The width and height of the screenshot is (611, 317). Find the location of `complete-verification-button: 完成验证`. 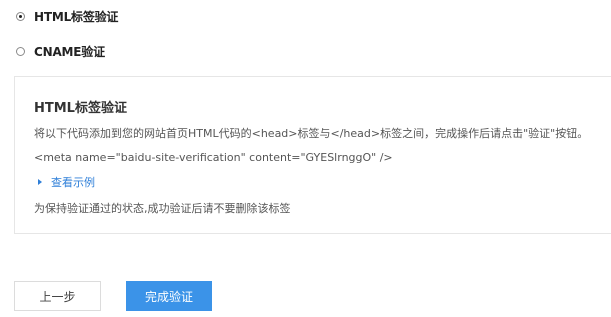

complete-verification-button: 完成验证 is located at coordinates (169, 296).